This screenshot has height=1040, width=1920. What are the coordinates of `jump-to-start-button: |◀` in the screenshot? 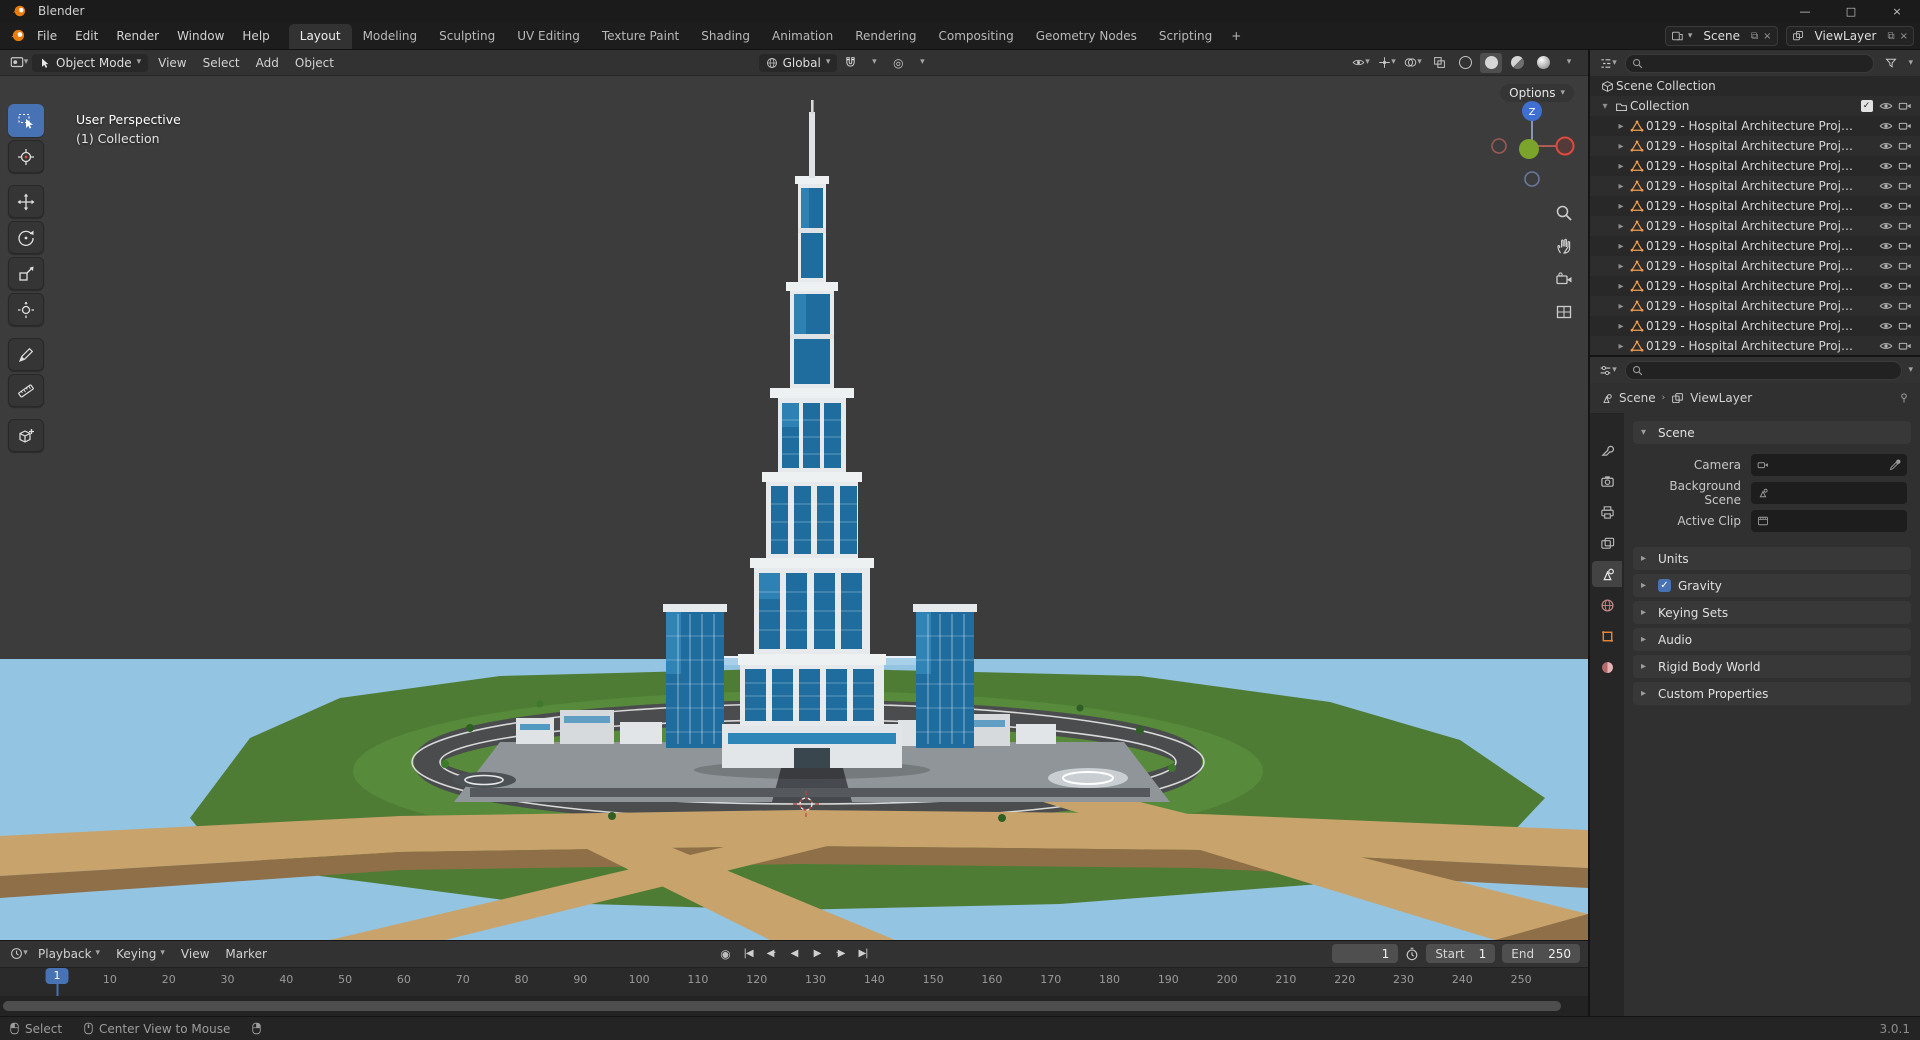 It's located at (748, 954).